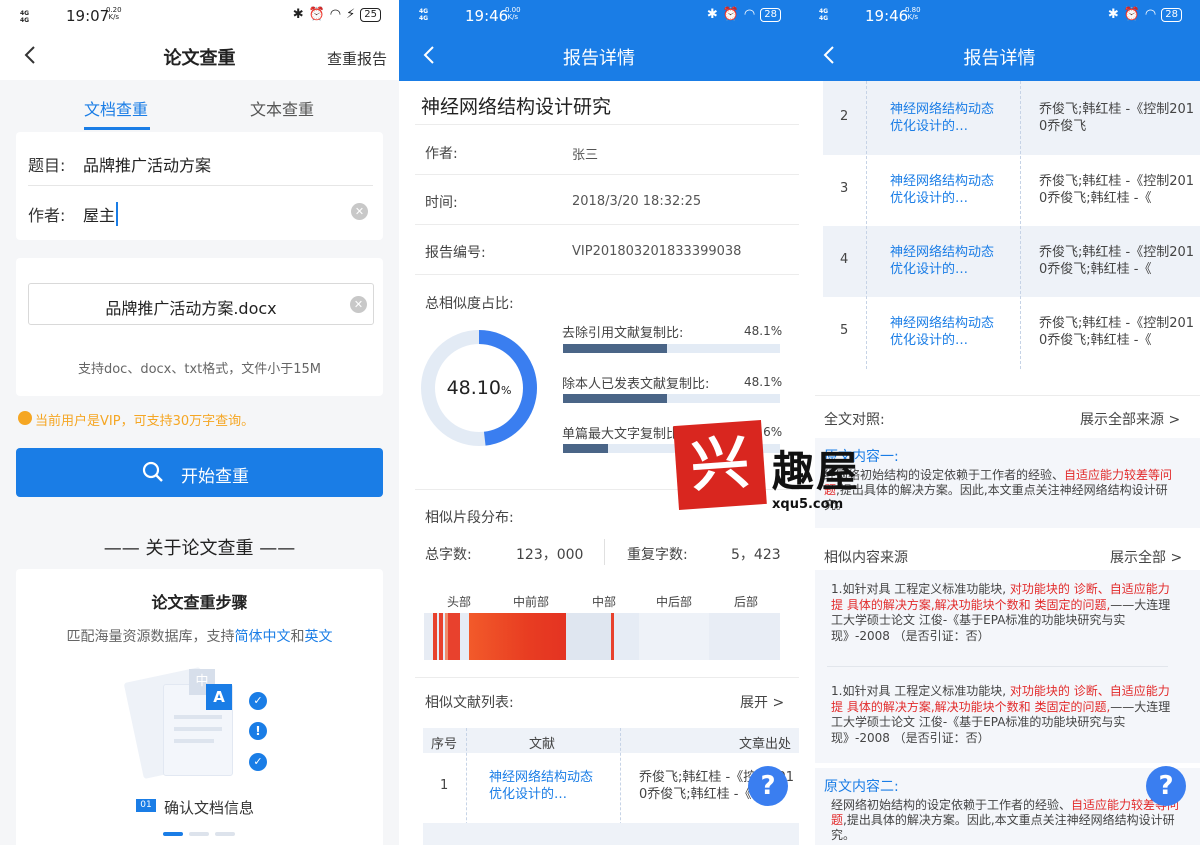 The height and width of the screenshot is (845, 1200). Describe the element at coordinates (469, 518) in the screenshot. I see `distribution-label: 相似片段分布:` at that location.